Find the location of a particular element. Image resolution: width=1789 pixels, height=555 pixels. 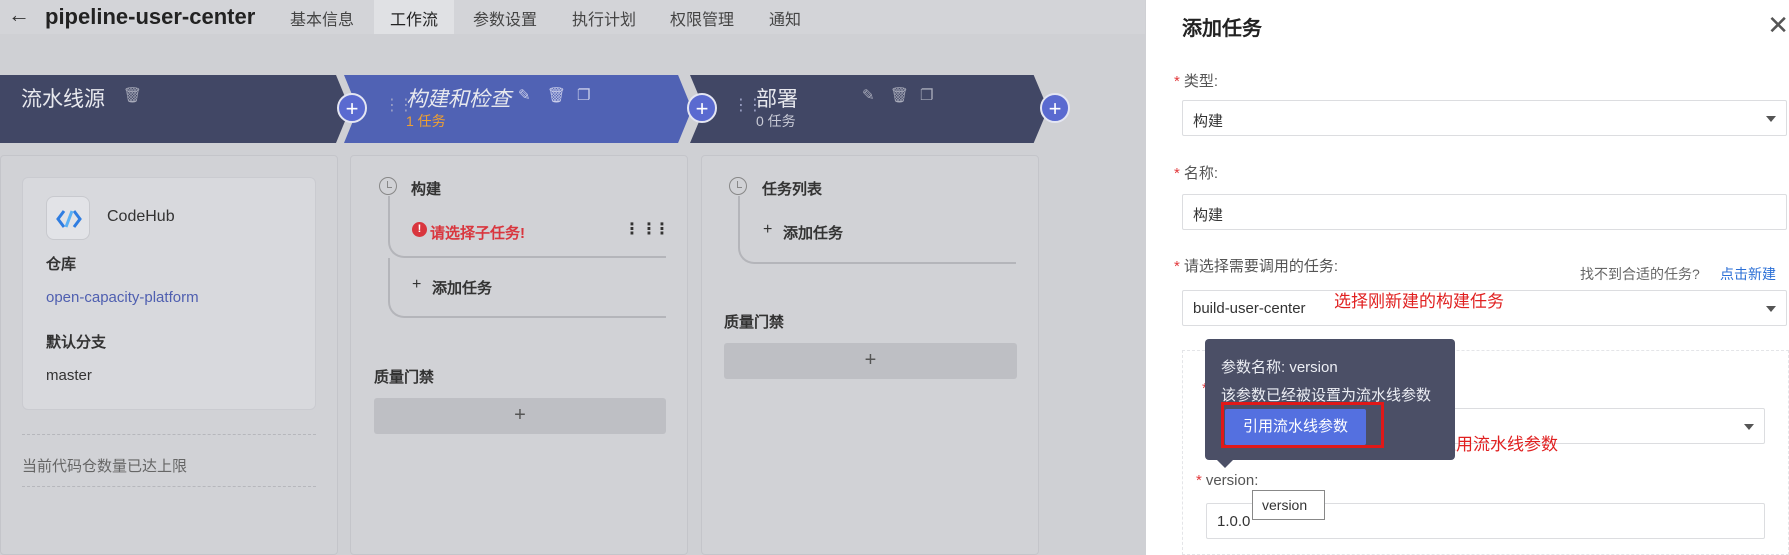

error-icon: ! is located at coordinates (419, 229).